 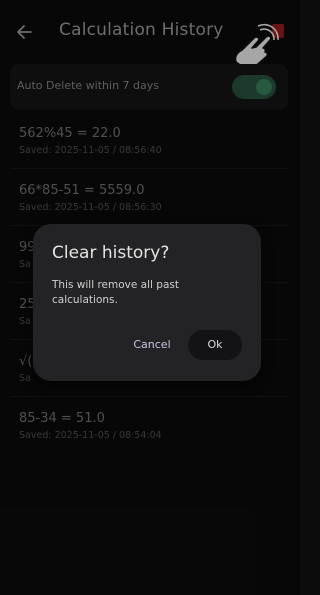 I want to click on dialog-message: This will remove all past calculations., so click(x=115, y=292).